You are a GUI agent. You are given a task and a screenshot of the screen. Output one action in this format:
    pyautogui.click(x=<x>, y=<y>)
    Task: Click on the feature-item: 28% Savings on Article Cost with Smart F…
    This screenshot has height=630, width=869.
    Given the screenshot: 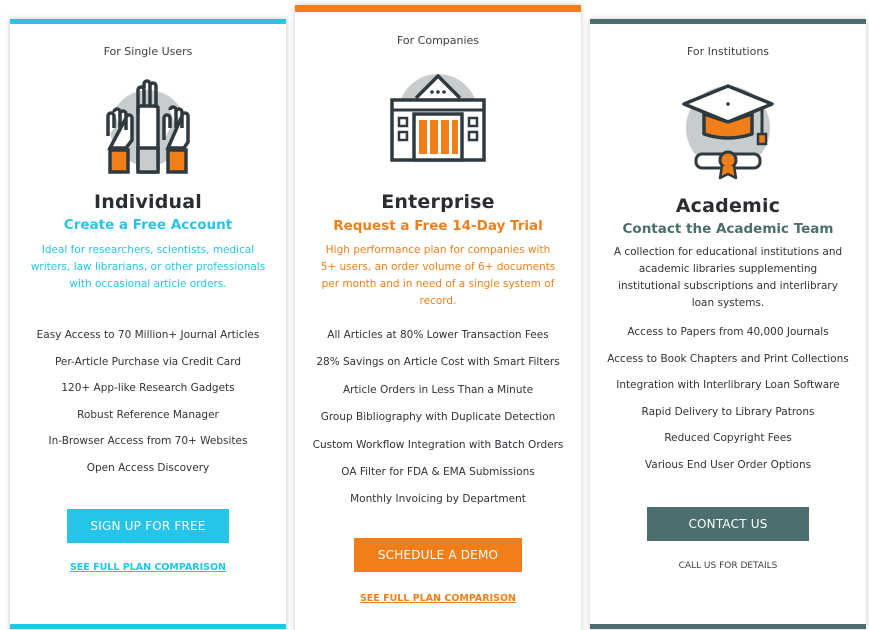 What is the action you would take?
    pyautogui.click(x=438, y=362)
    